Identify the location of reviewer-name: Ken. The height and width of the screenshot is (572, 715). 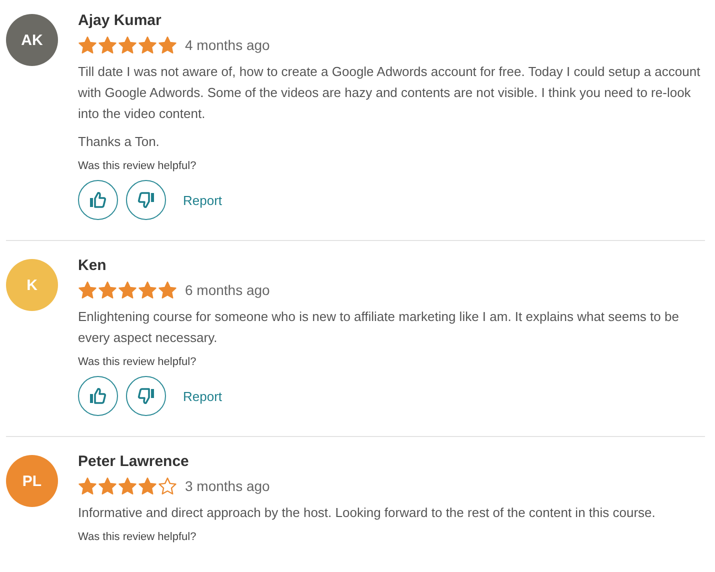
(93, 265).